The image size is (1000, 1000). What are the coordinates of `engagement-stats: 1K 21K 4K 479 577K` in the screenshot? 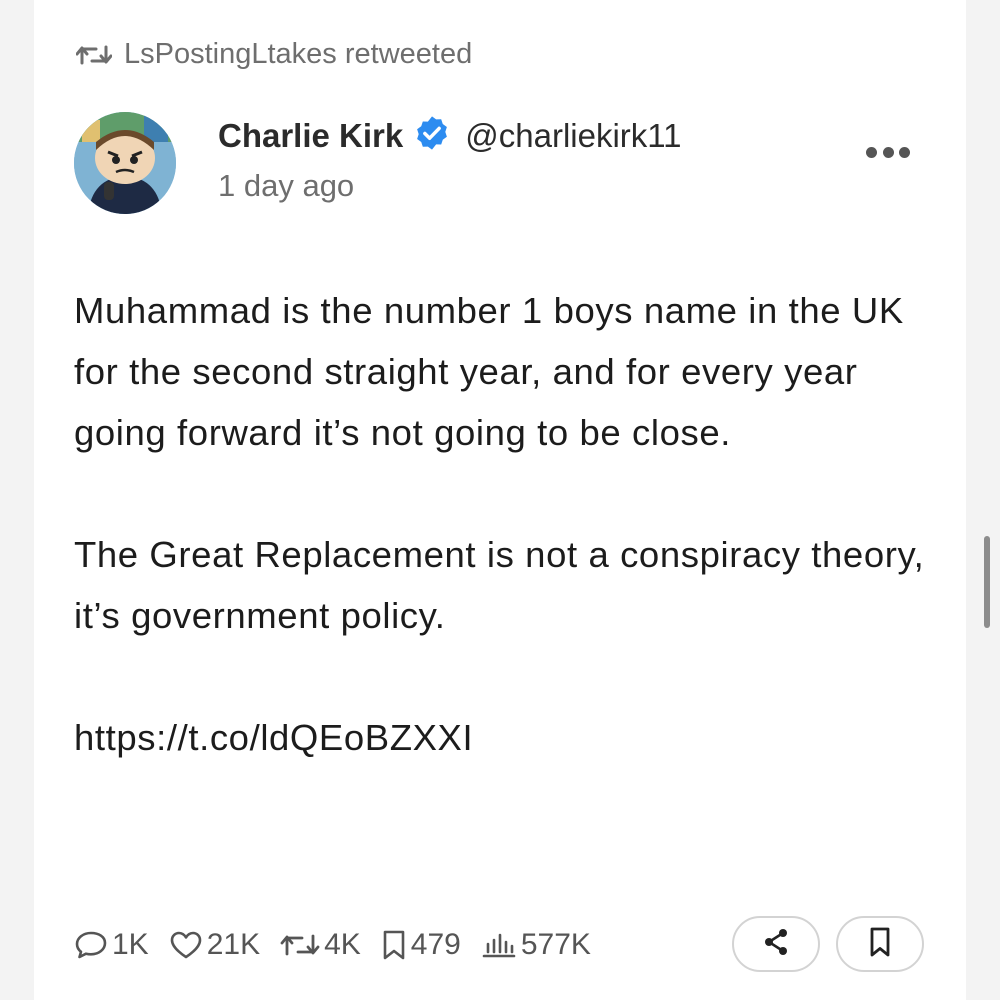 It's located at (342, 945).